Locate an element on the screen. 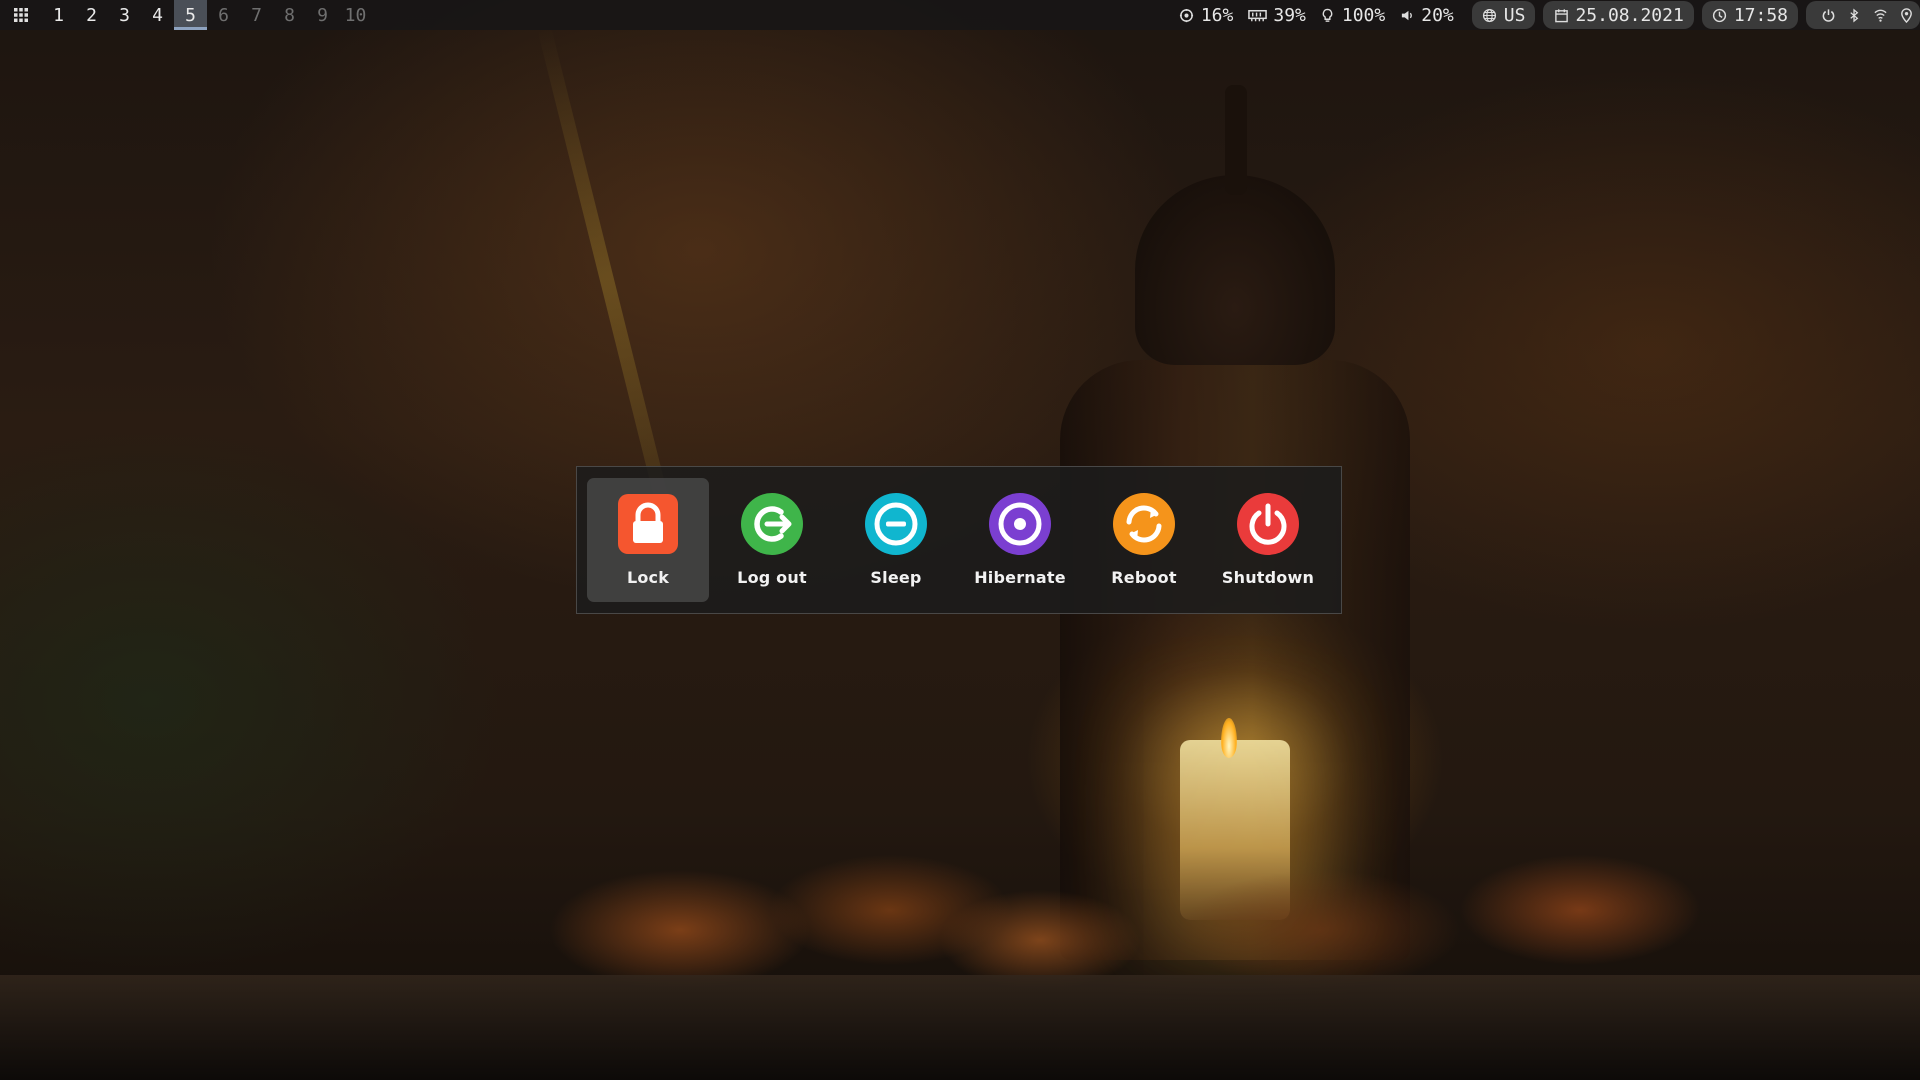  sleep-label: Sleep is located at coordinates (896, 577).